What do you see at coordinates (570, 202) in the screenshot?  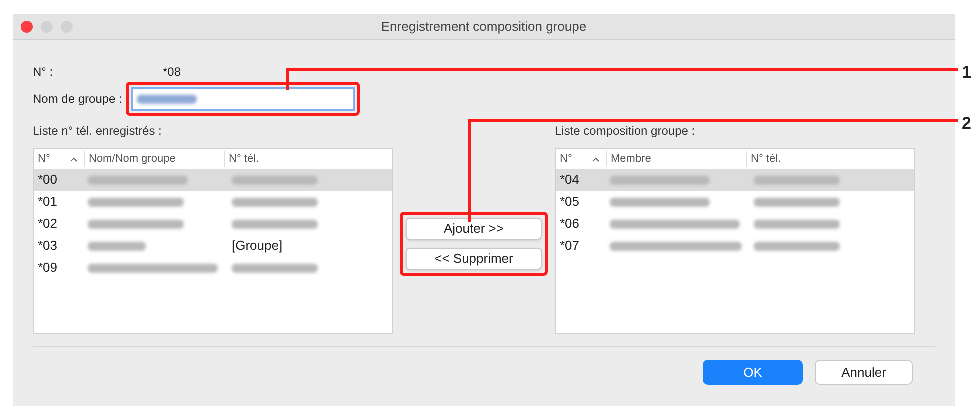 I see `table-cell-text: *05` at bounding box center [570, 202].